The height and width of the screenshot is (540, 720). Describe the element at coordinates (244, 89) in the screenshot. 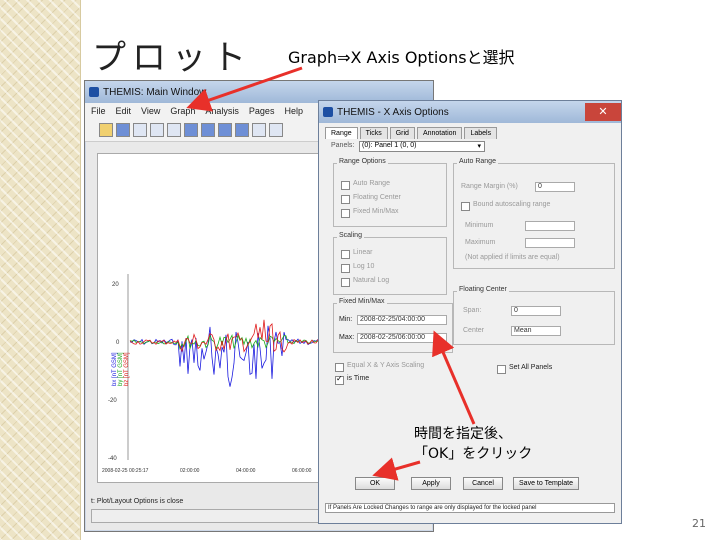

I see `arrow-to-graph-menu` at that location.